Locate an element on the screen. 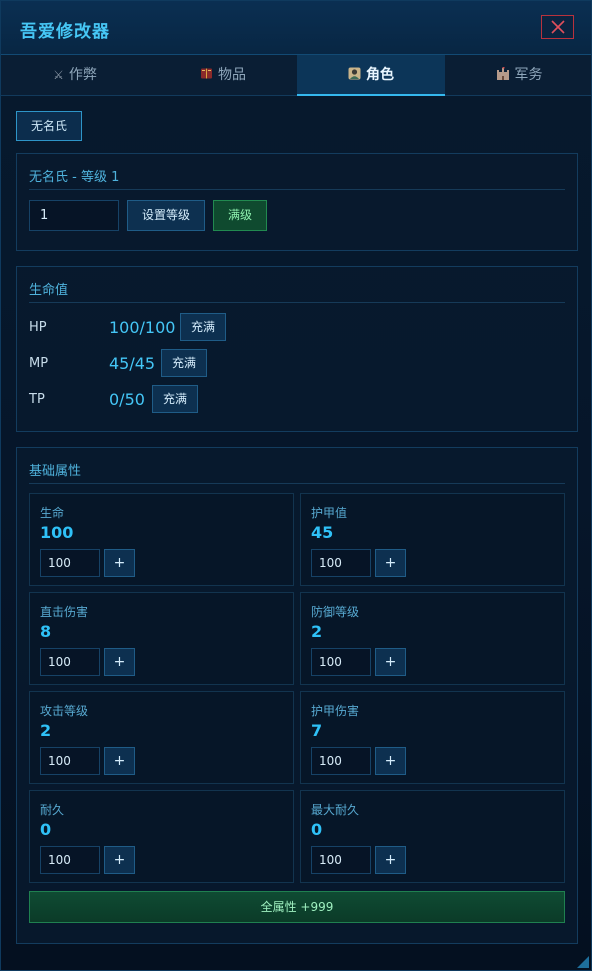  hp-value: 100/100 is located at coordinates (142, 327).